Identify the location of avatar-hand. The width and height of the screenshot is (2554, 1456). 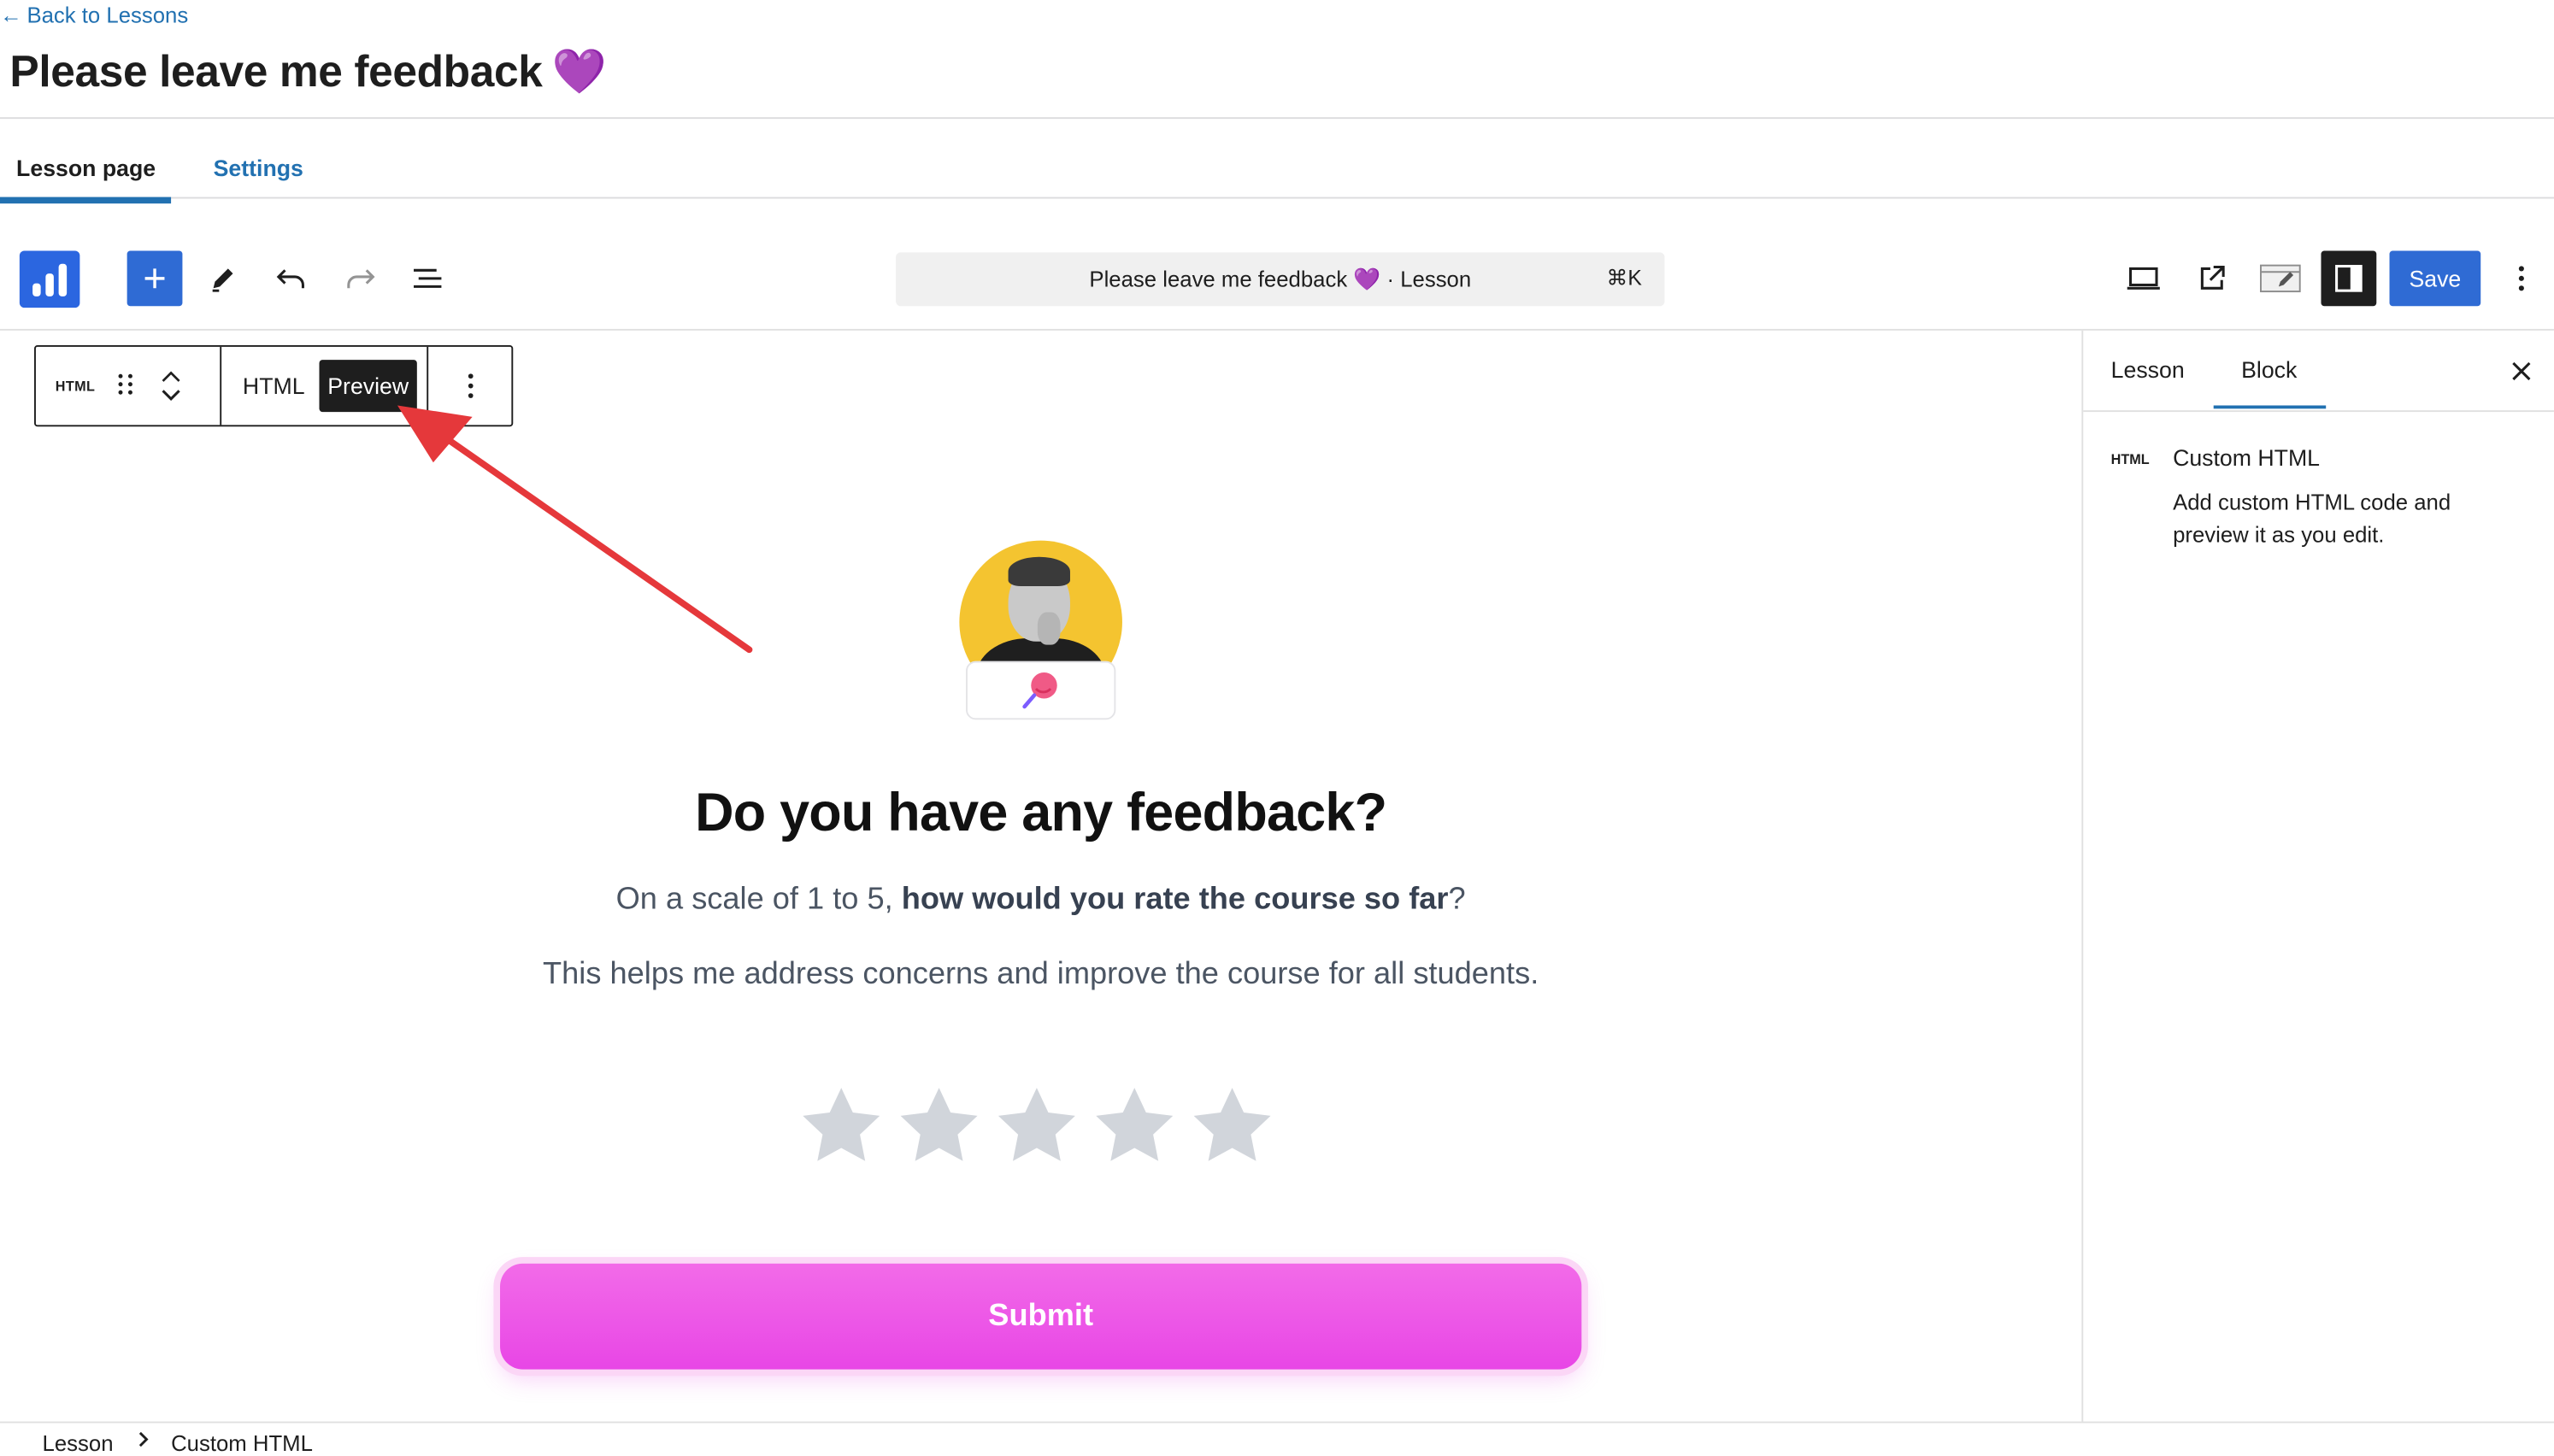
(1049, 628).